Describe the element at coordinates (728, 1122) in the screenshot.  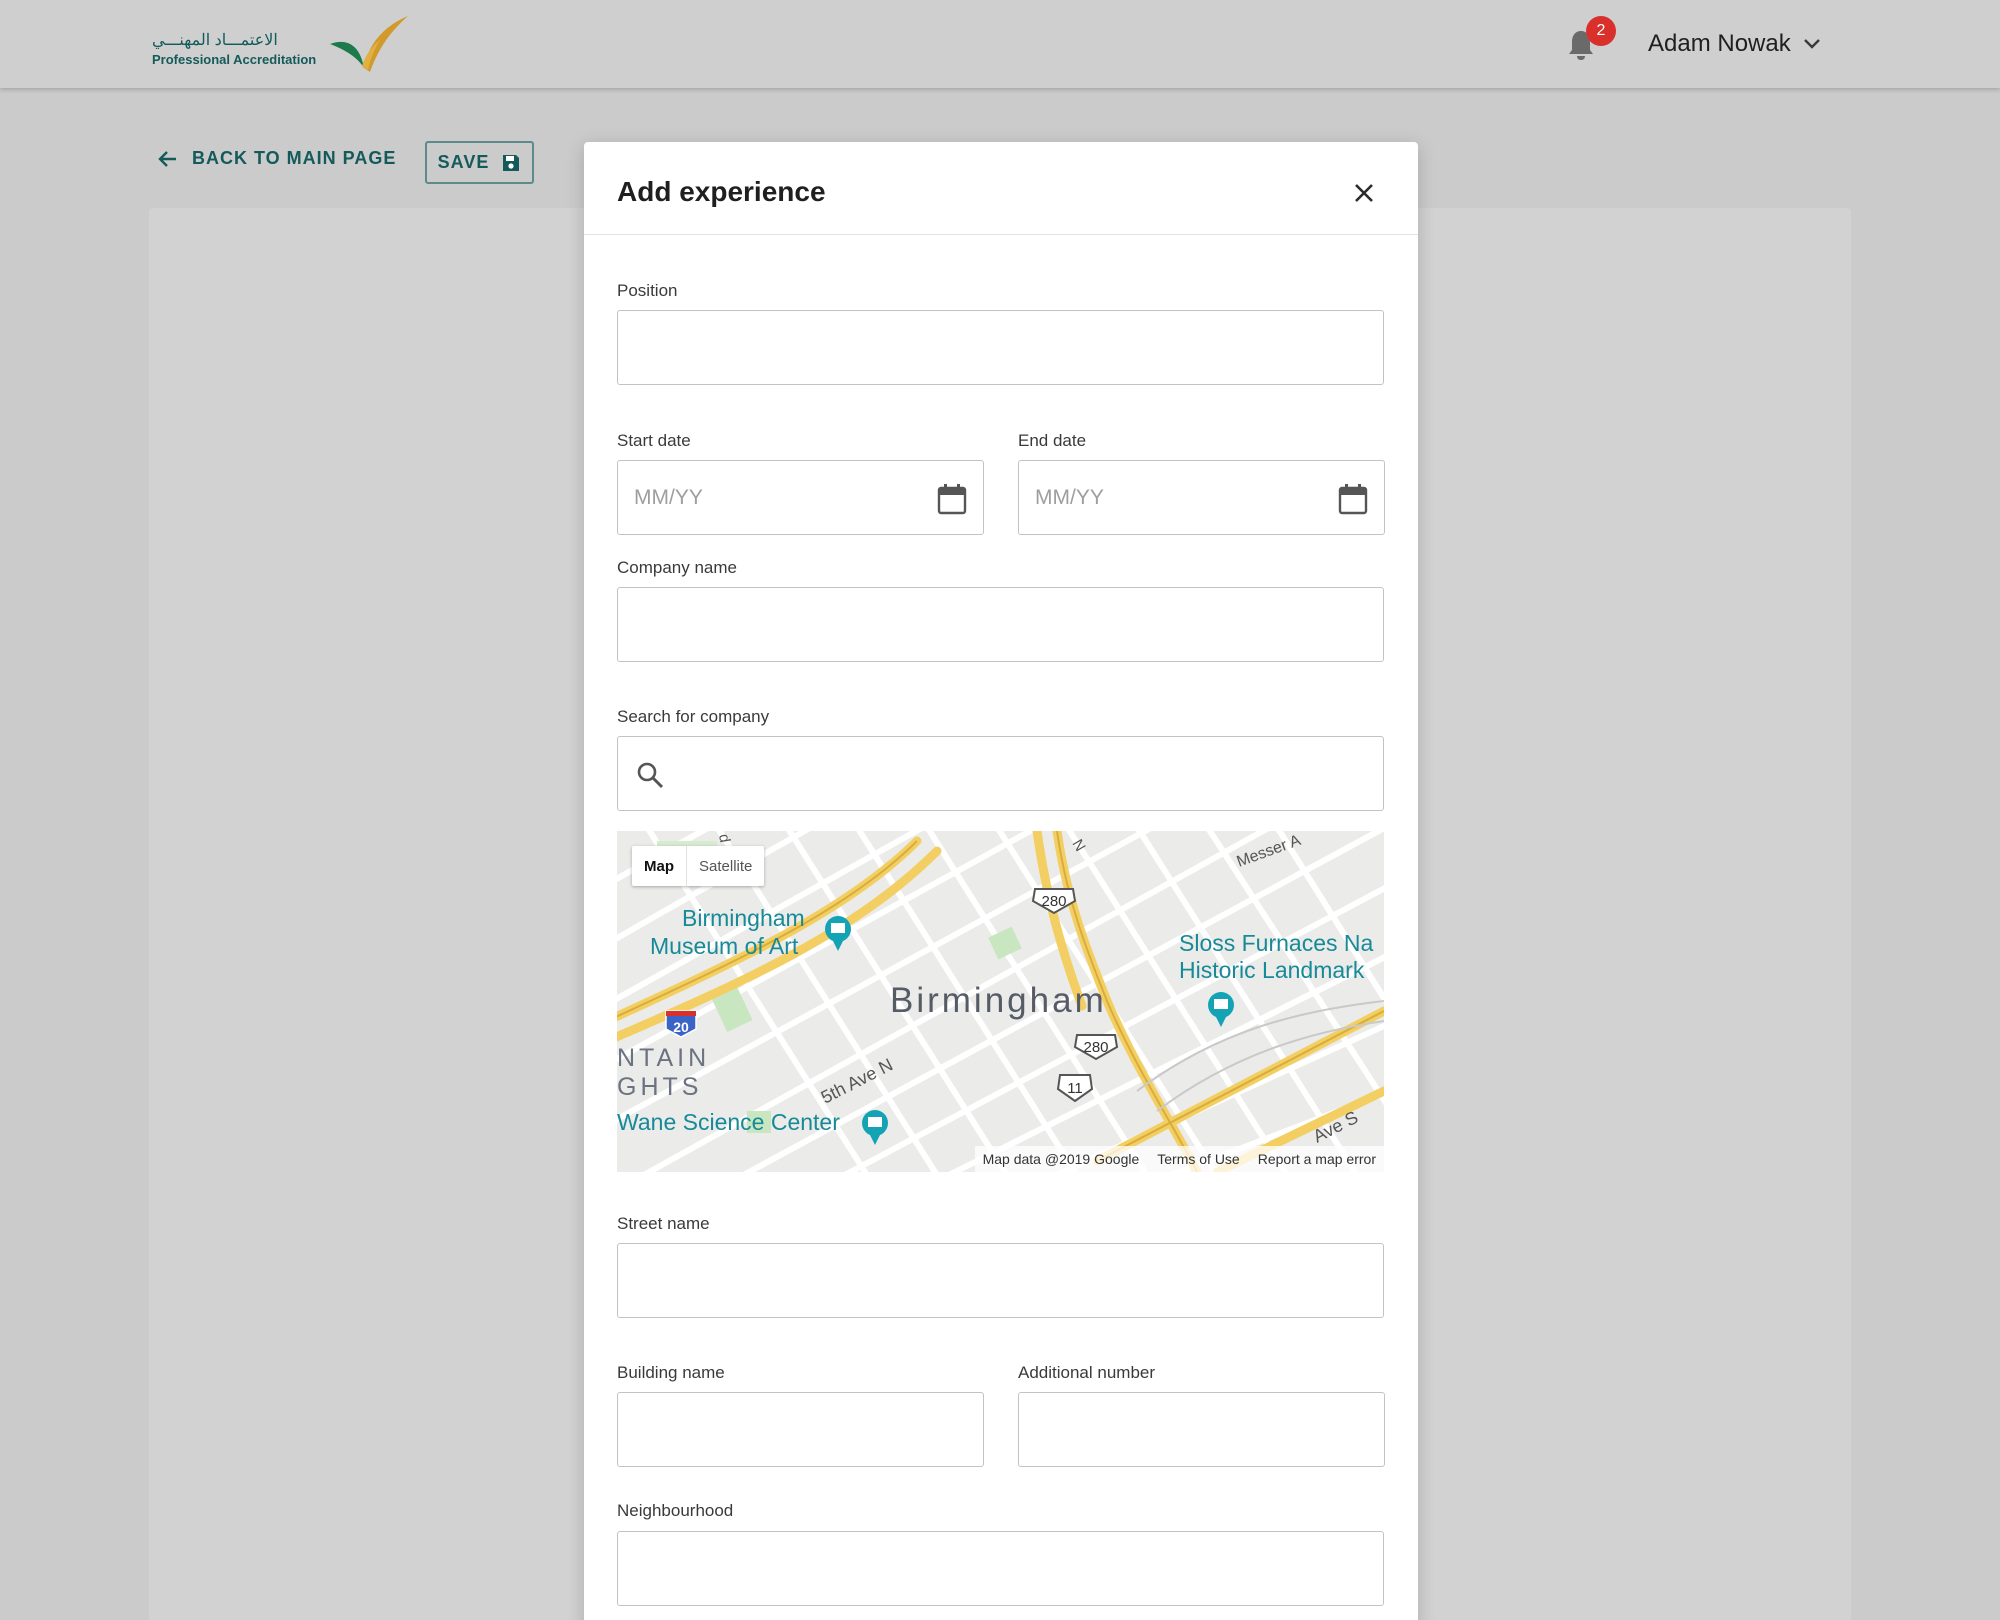
I see `map-poi-label: Wane Science Center` at that location.